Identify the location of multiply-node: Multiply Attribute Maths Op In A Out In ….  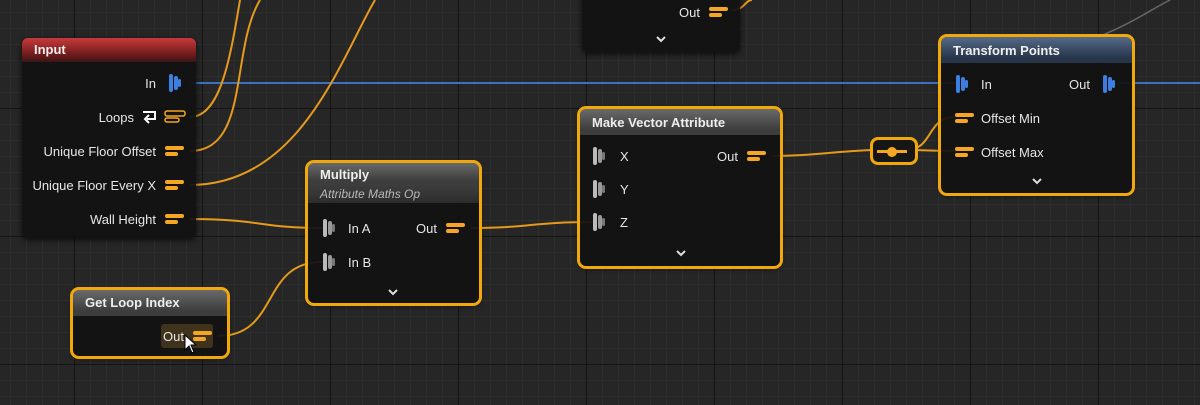
(393, 233).